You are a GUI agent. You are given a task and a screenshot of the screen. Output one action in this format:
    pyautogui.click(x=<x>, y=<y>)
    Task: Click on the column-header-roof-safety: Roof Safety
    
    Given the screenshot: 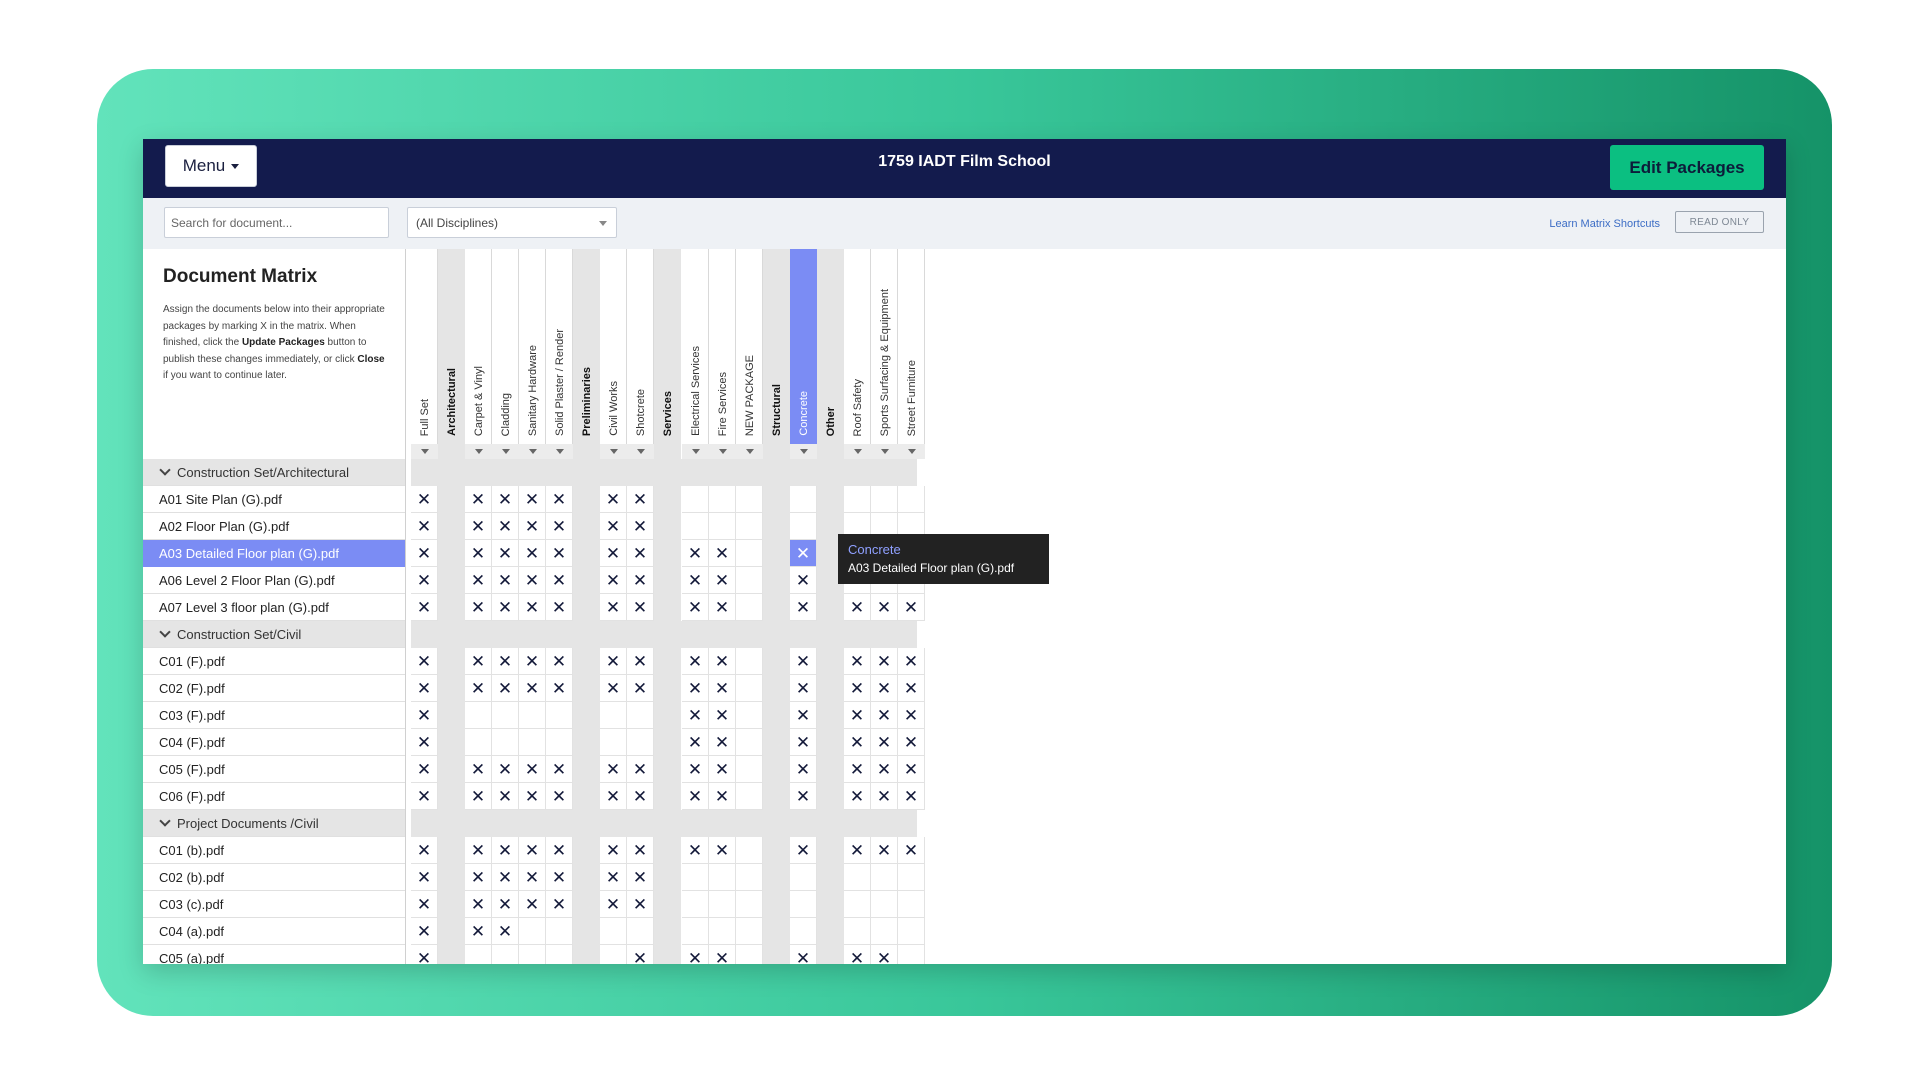 What is the action you would take?
    pyautogui.click(x=857, y=346)
    